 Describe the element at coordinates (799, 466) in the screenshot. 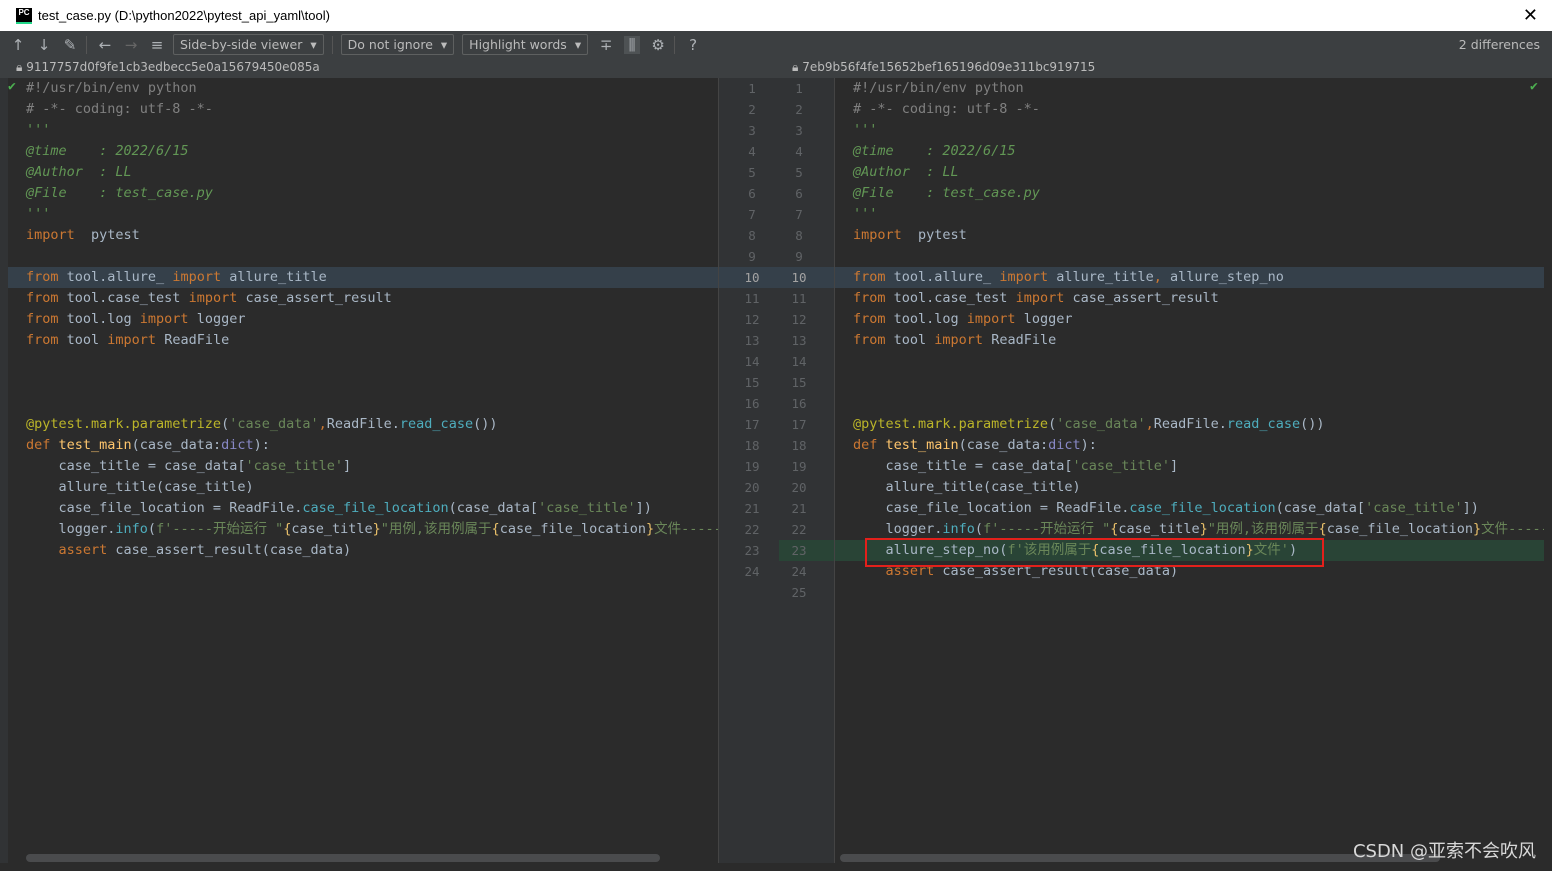

I see `right-line-number: 19` at that location.